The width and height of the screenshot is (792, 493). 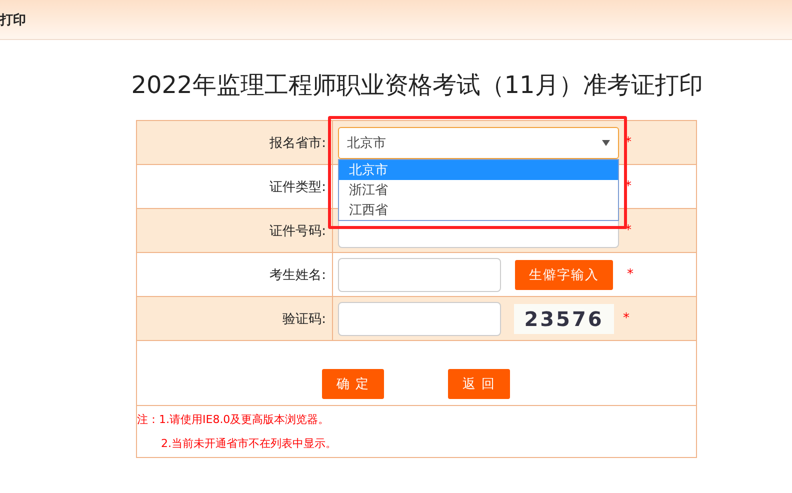 What do you see at coordinates (478, 142) in the screenshot?
I see `province-select: 北京市` at bounding box center [478, 142].